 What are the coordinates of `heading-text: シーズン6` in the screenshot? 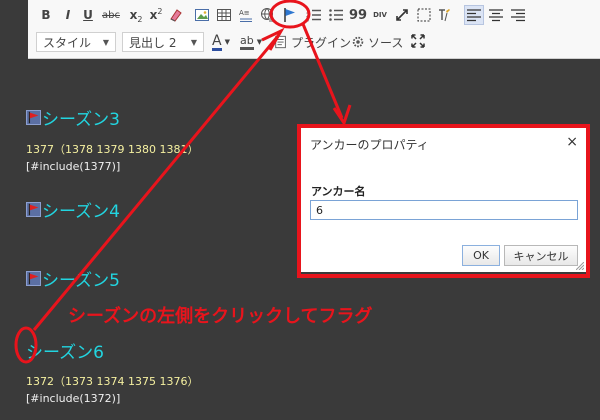 It's located at (65, 353).